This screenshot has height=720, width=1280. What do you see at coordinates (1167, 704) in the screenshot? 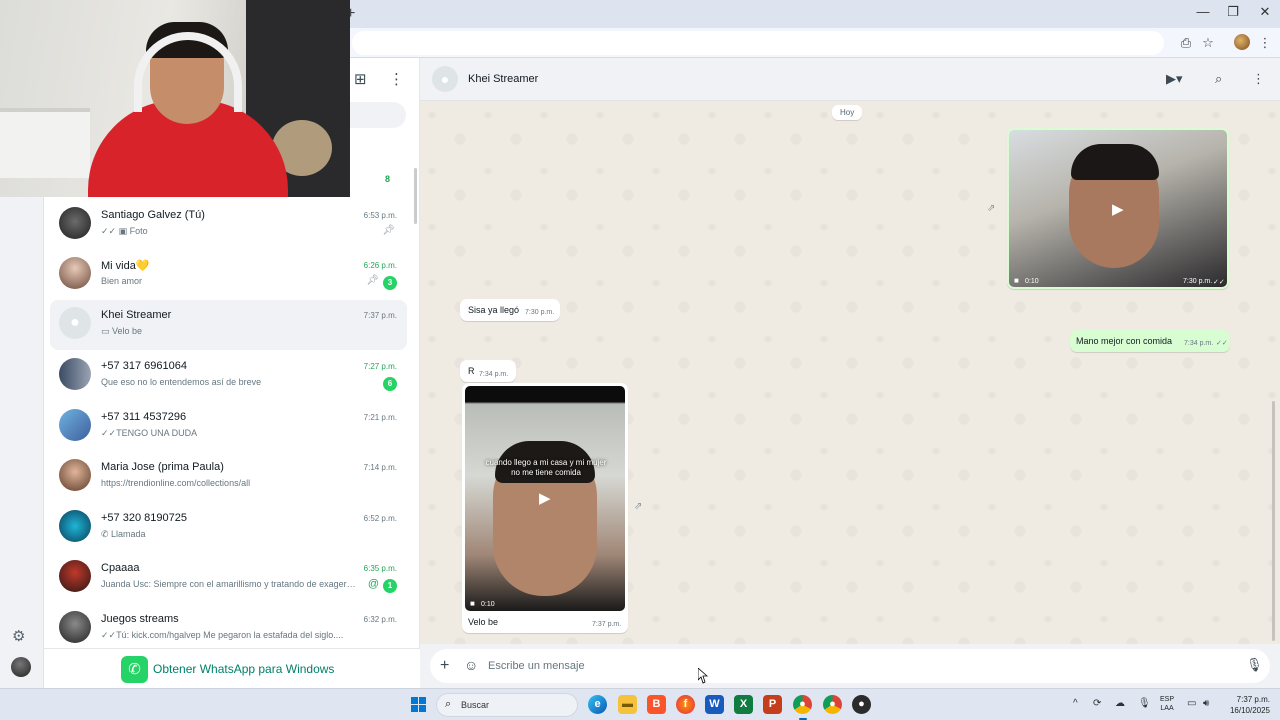
I see `language-indicator: ESP LAA` at bounding box center [1167, 704].